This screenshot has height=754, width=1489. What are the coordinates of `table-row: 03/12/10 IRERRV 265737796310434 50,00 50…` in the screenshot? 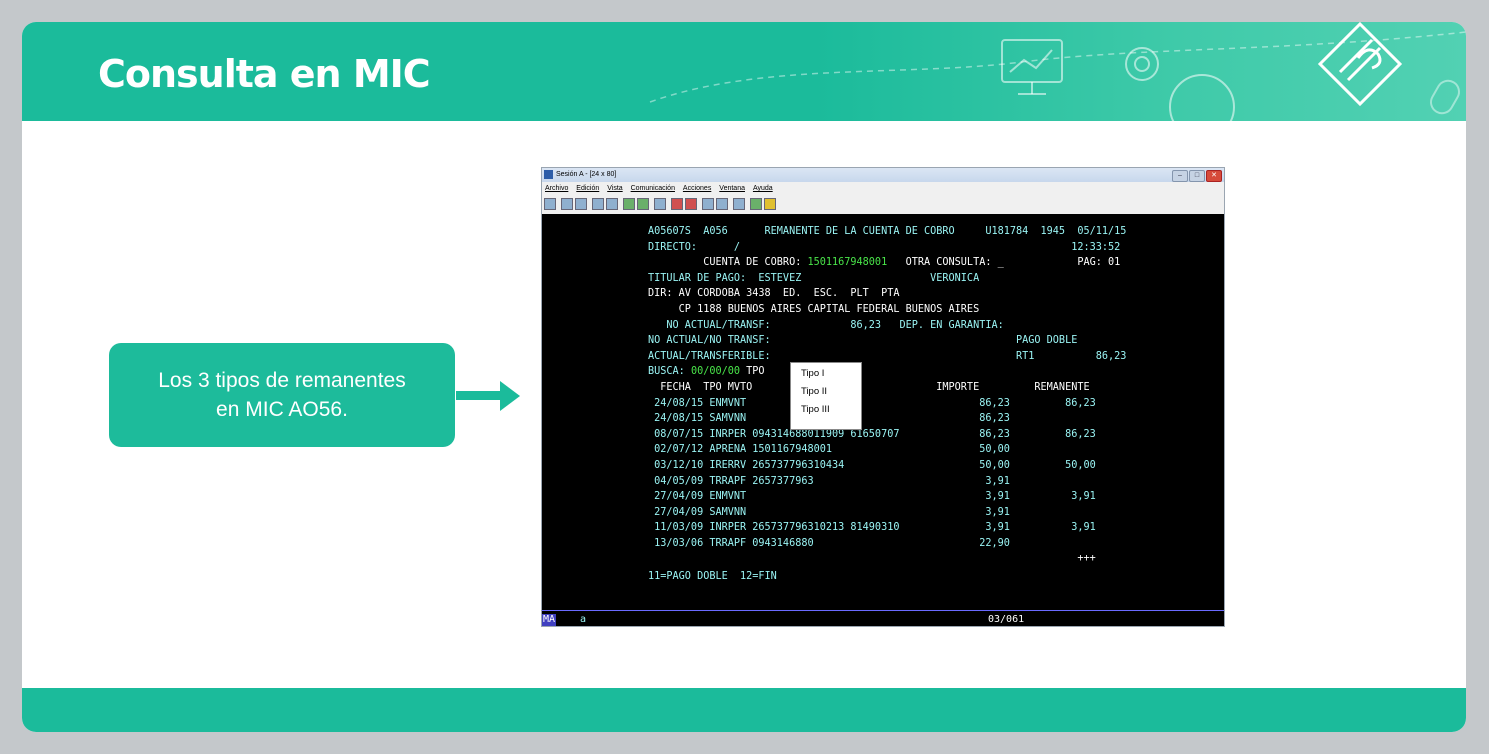 It's located at (872, 465).